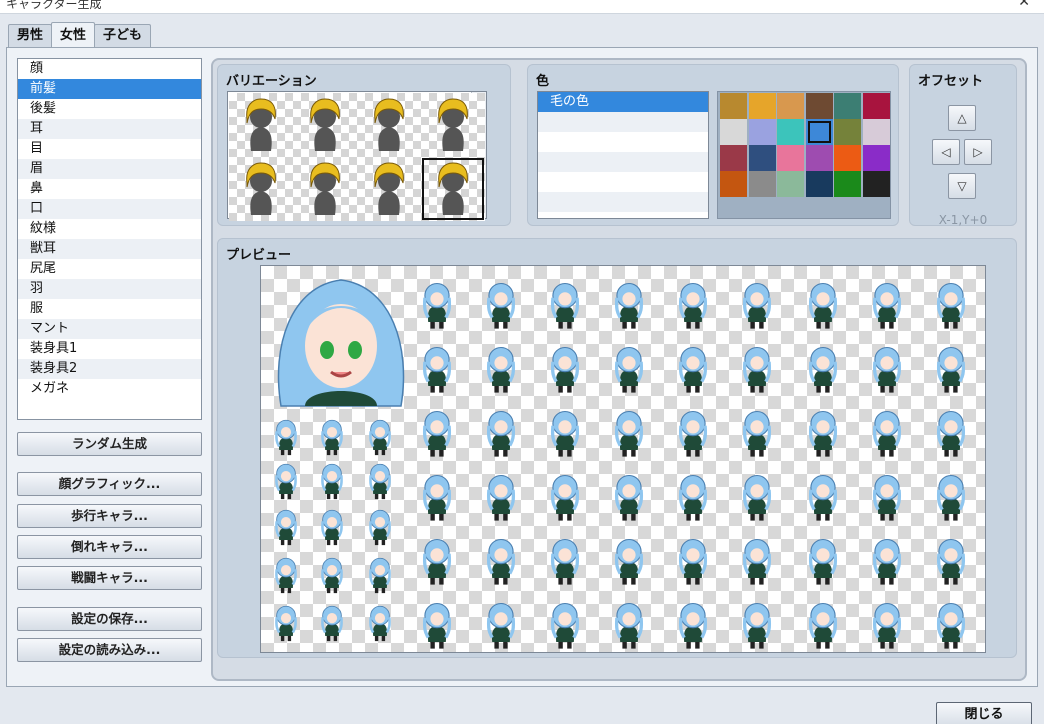 This screenshot has width=1044, height=724. What do you see at coordinates (109, 129) in the screenshot?
I see `part-list-item: 耳` at bounding box center [109, 129].